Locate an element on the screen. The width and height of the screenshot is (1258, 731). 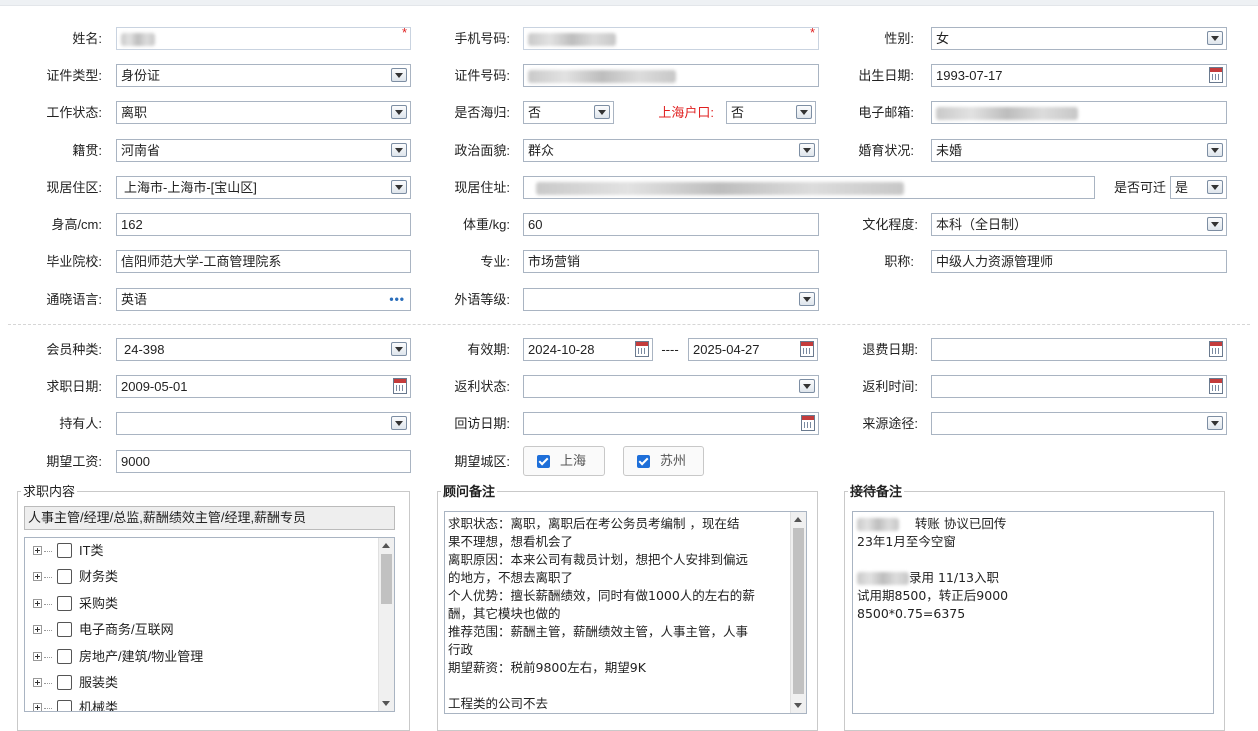
rebate-status-label: 返利状态: is located at coordinates (482, 386).